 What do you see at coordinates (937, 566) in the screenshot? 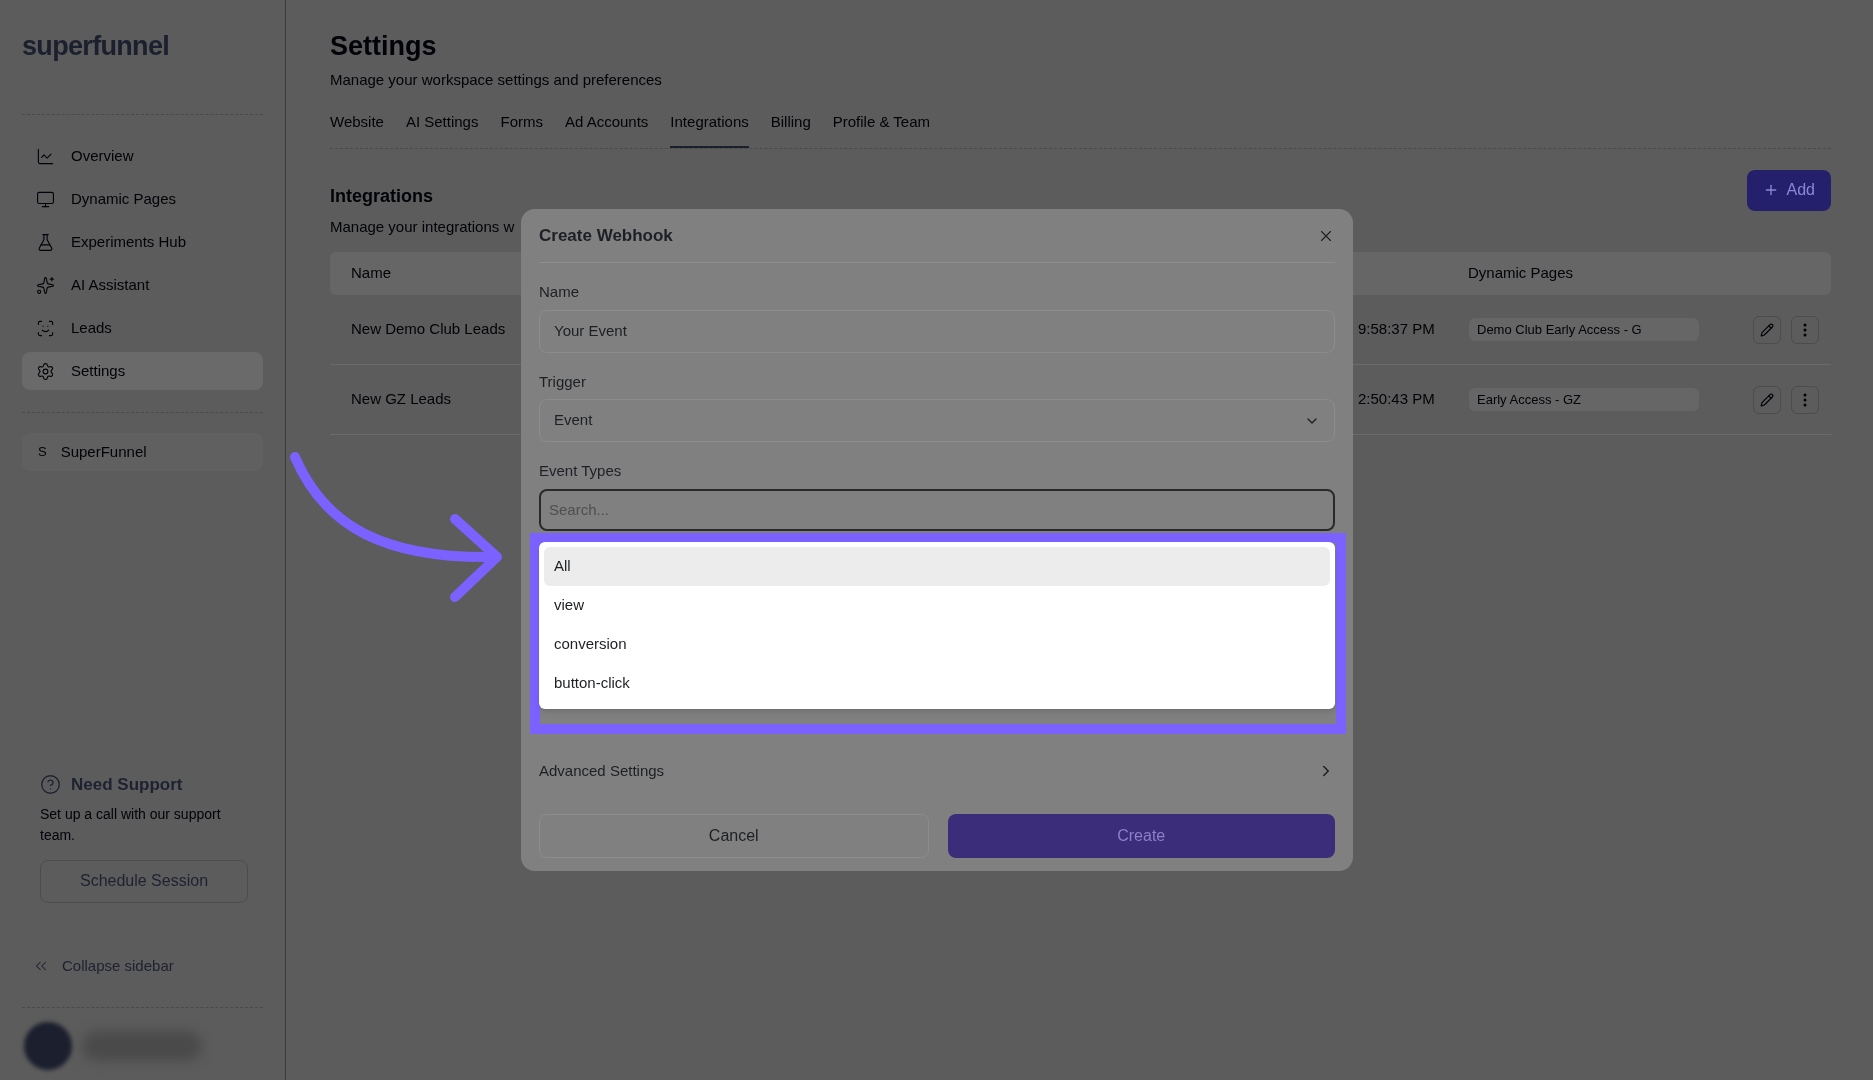
I see `event-type-option: All` at bounding box center [937, 566].